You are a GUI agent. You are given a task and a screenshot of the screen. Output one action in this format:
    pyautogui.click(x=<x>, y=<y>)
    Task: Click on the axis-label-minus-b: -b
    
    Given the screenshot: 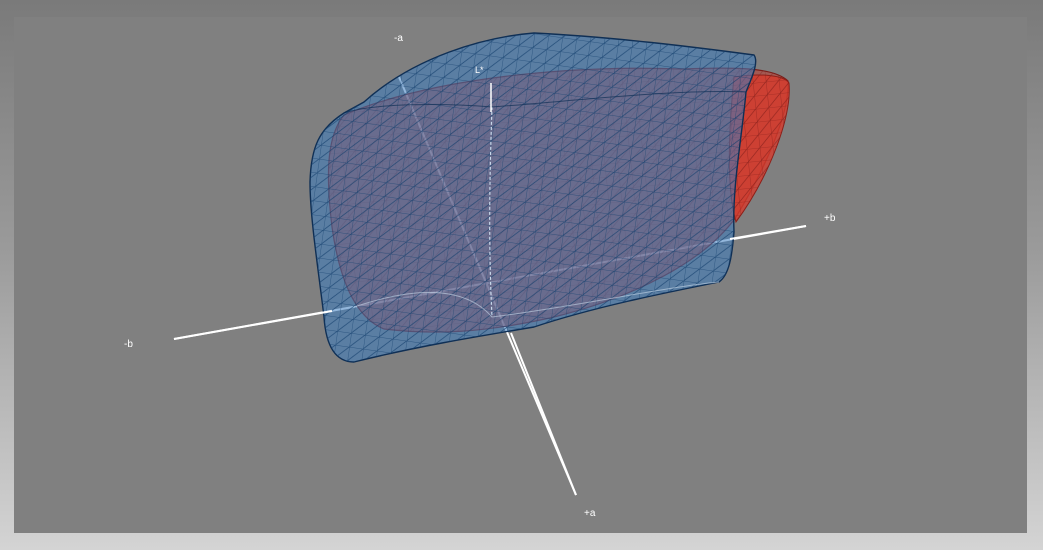 What is the action you would take?
    pyautogui.click(x=128, y=344)
    